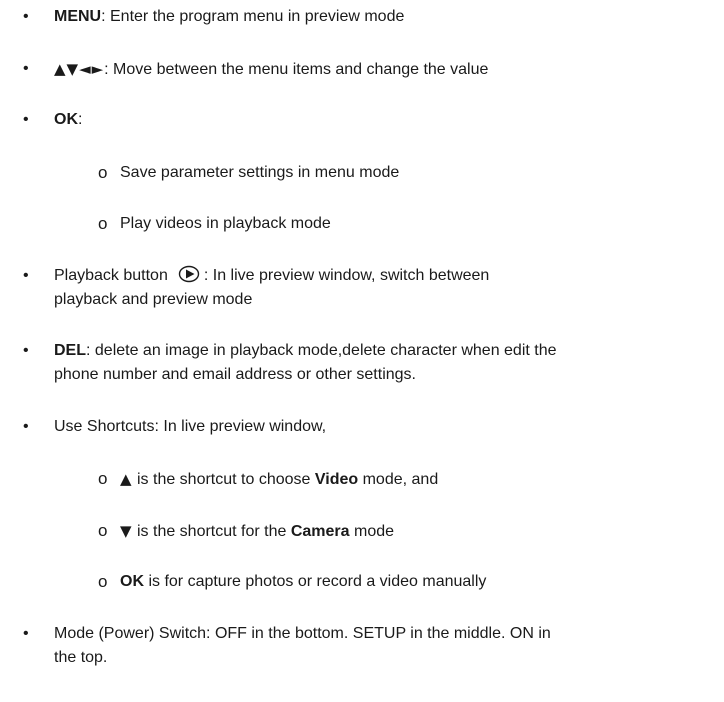 The width and height of the screenshot is (724, 702). I want to click on up-arrow-icon: ▲, so click(126, 479).